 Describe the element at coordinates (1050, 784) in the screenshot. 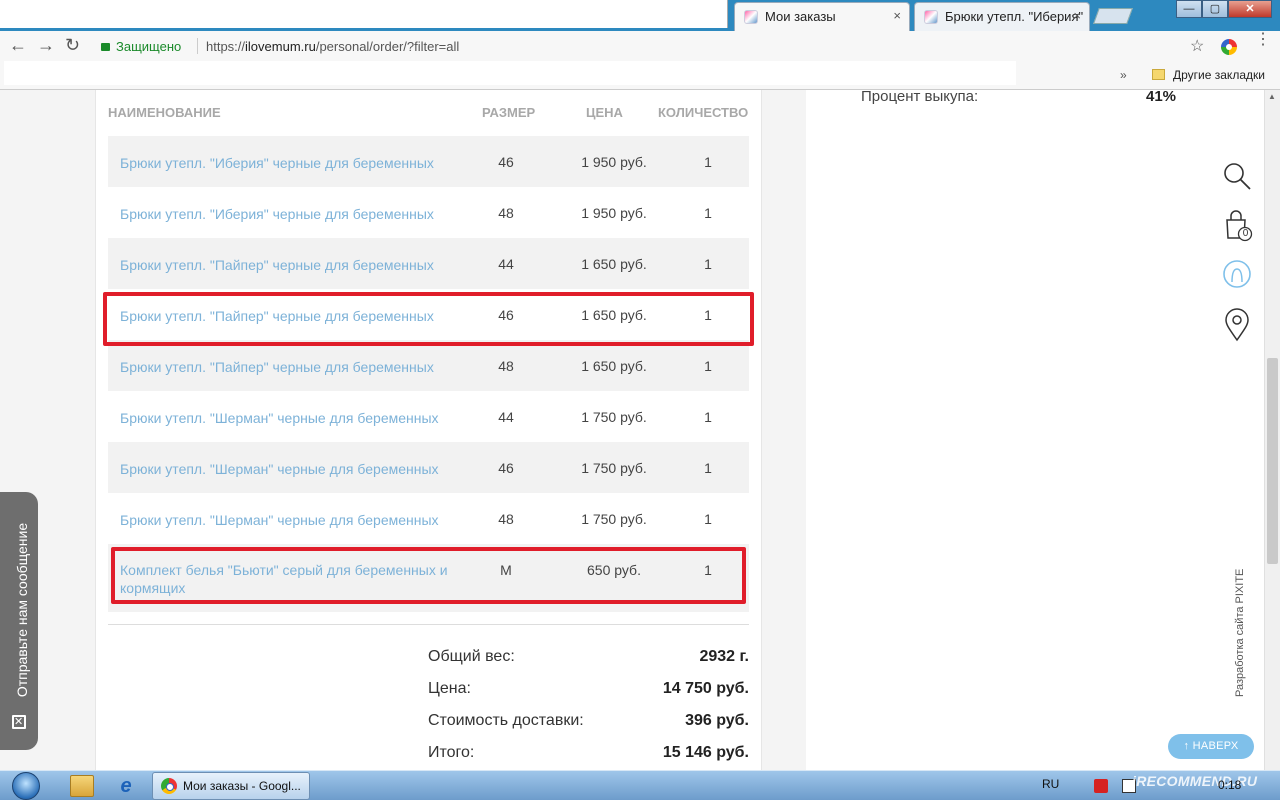

I see `language-indicator: RU` at that location.